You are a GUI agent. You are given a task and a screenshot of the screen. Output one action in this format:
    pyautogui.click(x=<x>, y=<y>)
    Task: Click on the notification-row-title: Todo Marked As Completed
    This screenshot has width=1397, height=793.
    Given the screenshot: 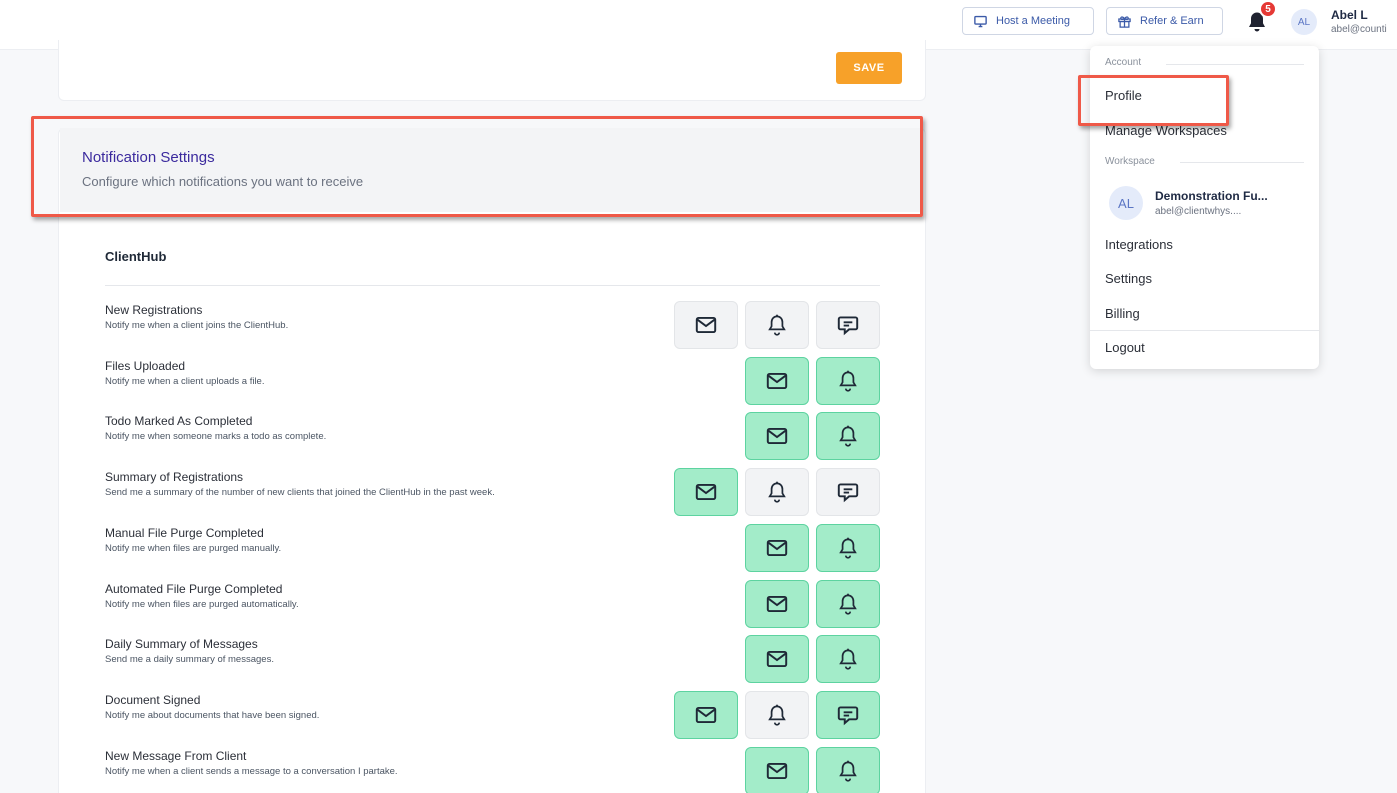 What is the action you would take?
    pyautogui.click(x=179, y=421)
    